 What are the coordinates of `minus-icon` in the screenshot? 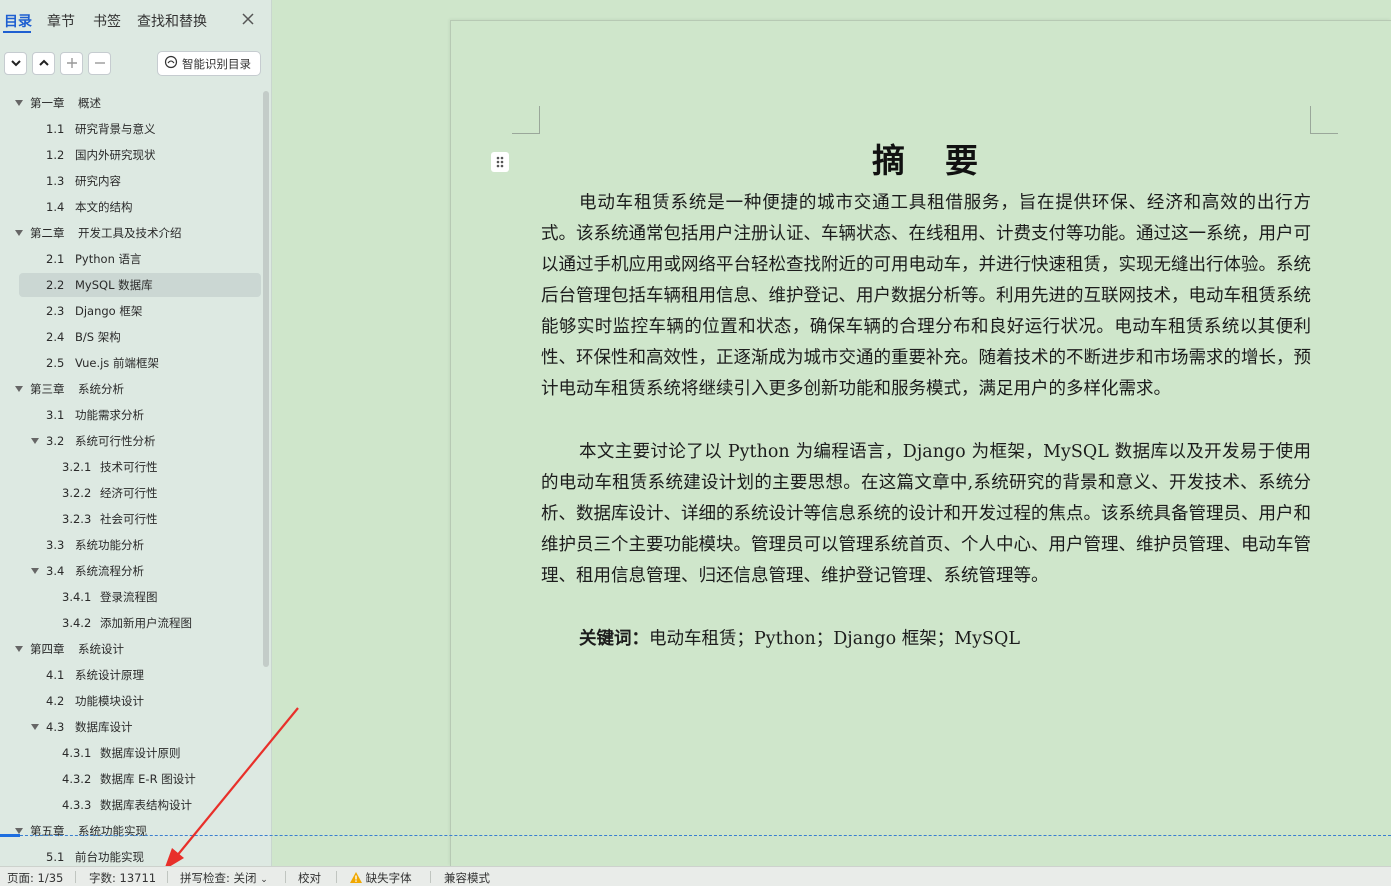 It's located at (100, 63).